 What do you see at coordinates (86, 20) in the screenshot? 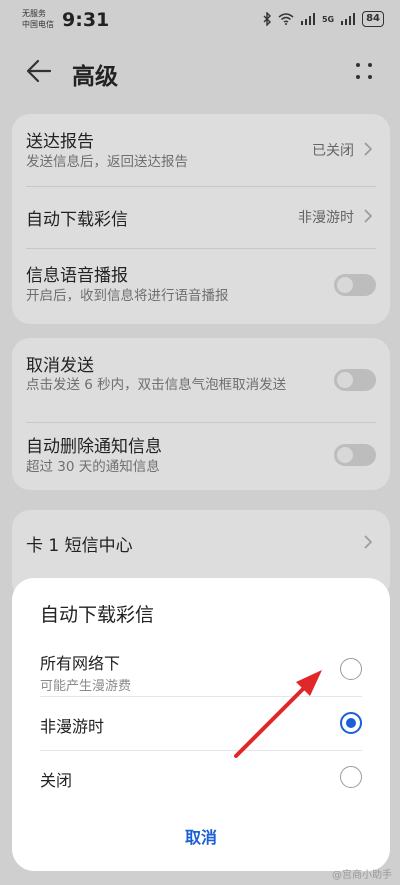
I see `status-time: 9:31` at bounding box center [86, 20].